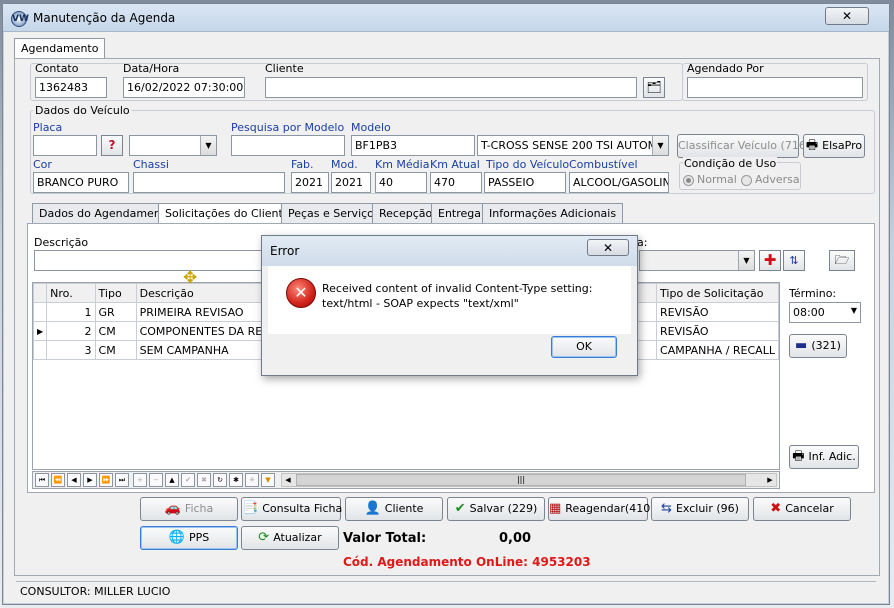 The width and height of the screenshot is (894, 608). What do you see at coordinates (802, 509) in the screenshot?
I see `cancelar-button: ✖ Cancelar` at bounding box center [802, 509].